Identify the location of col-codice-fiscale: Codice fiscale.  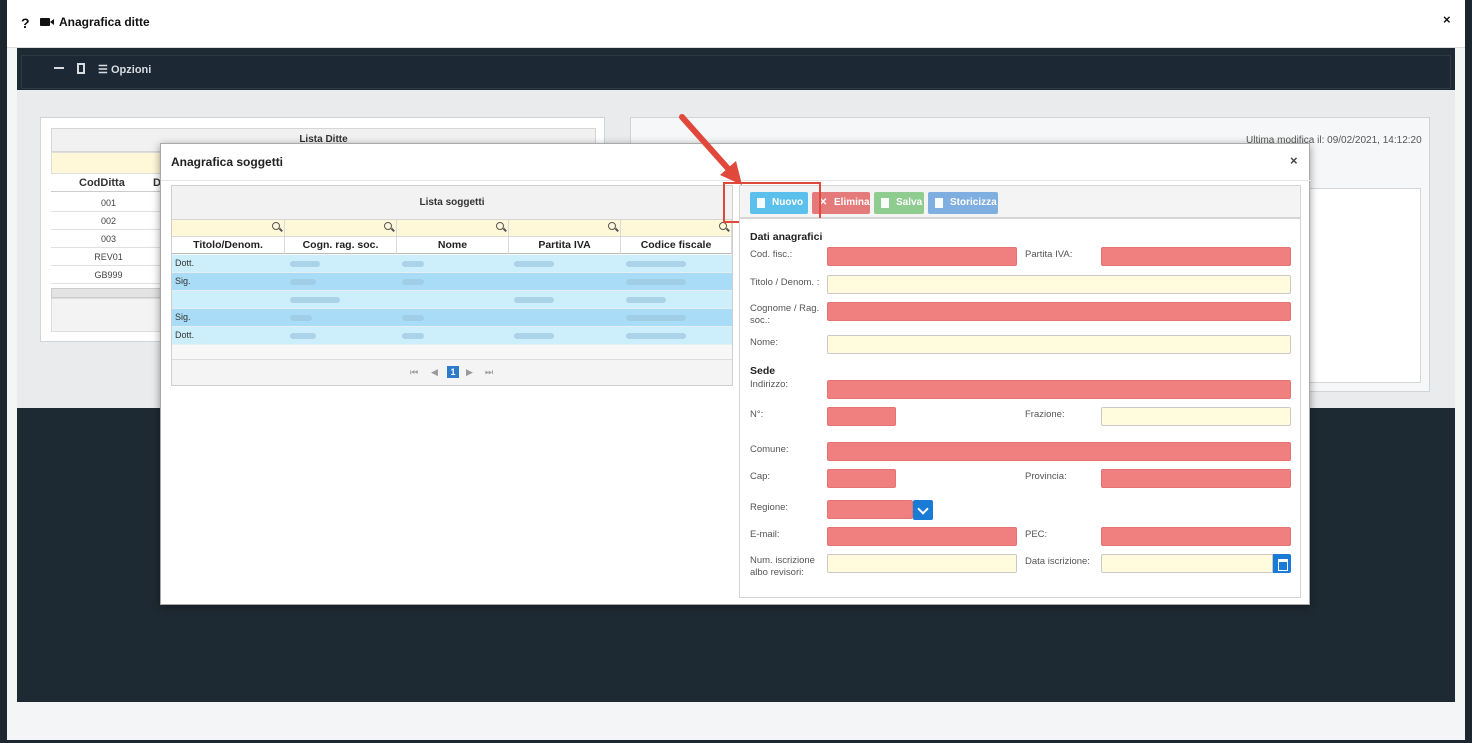
(676, 245).